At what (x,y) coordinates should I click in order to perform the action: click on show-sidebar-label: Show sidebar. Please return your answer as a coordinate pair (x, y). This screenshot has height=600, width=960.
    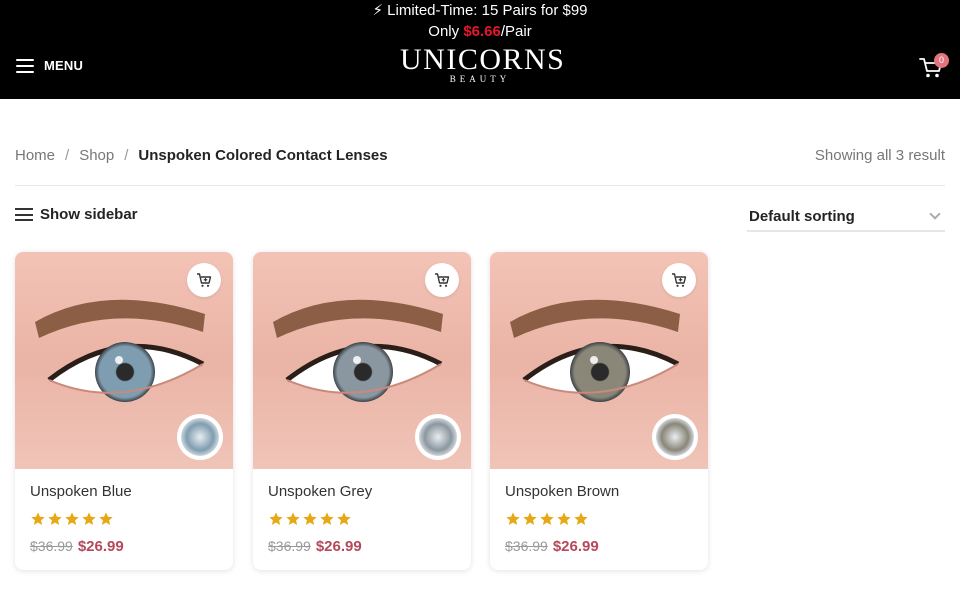
    Looking at the image, I should click on (89, 214).